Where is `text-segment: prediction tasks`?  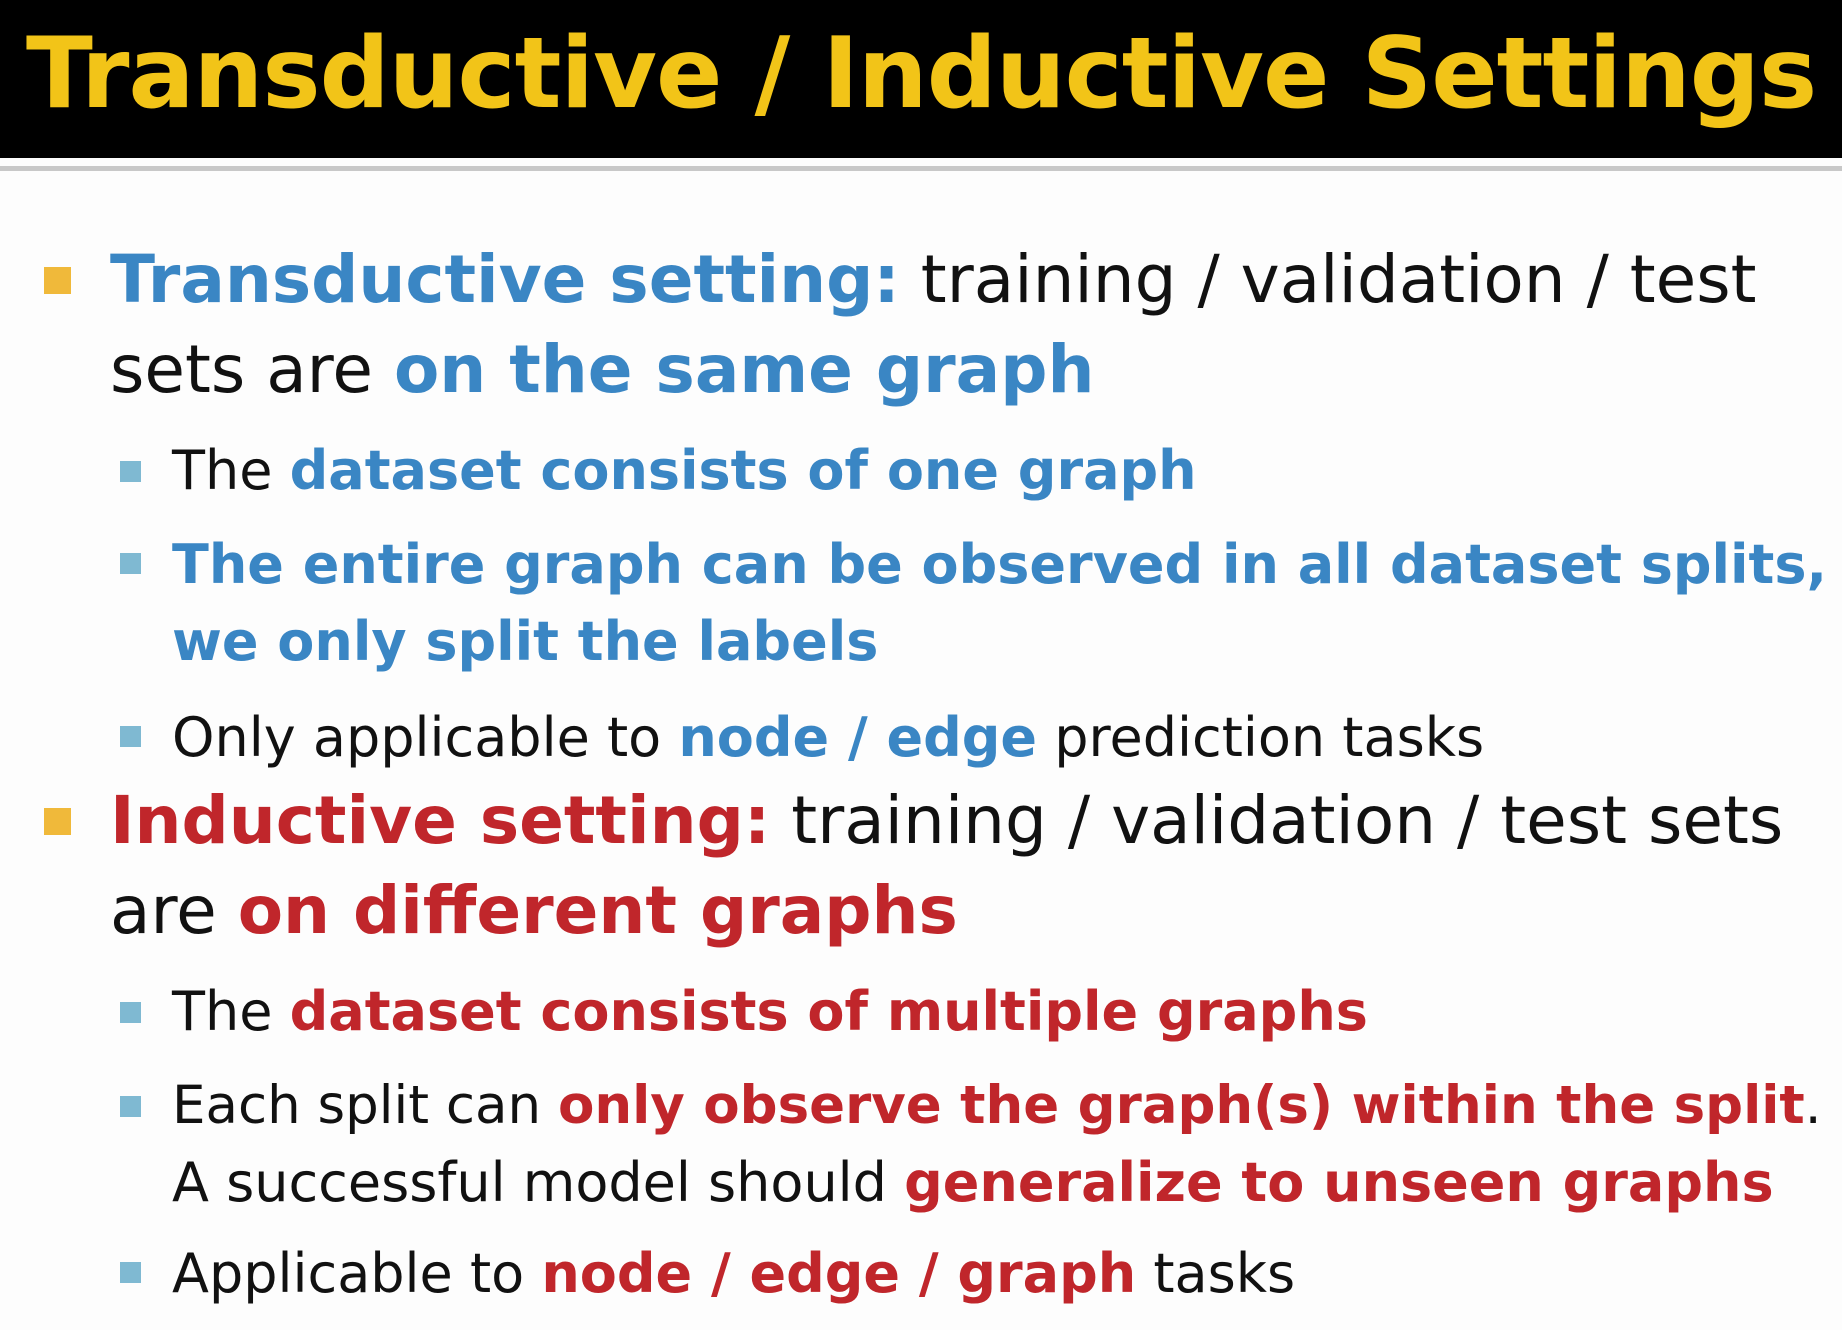
text-segment: prediction tasks is located at coordinates (1261, 737).